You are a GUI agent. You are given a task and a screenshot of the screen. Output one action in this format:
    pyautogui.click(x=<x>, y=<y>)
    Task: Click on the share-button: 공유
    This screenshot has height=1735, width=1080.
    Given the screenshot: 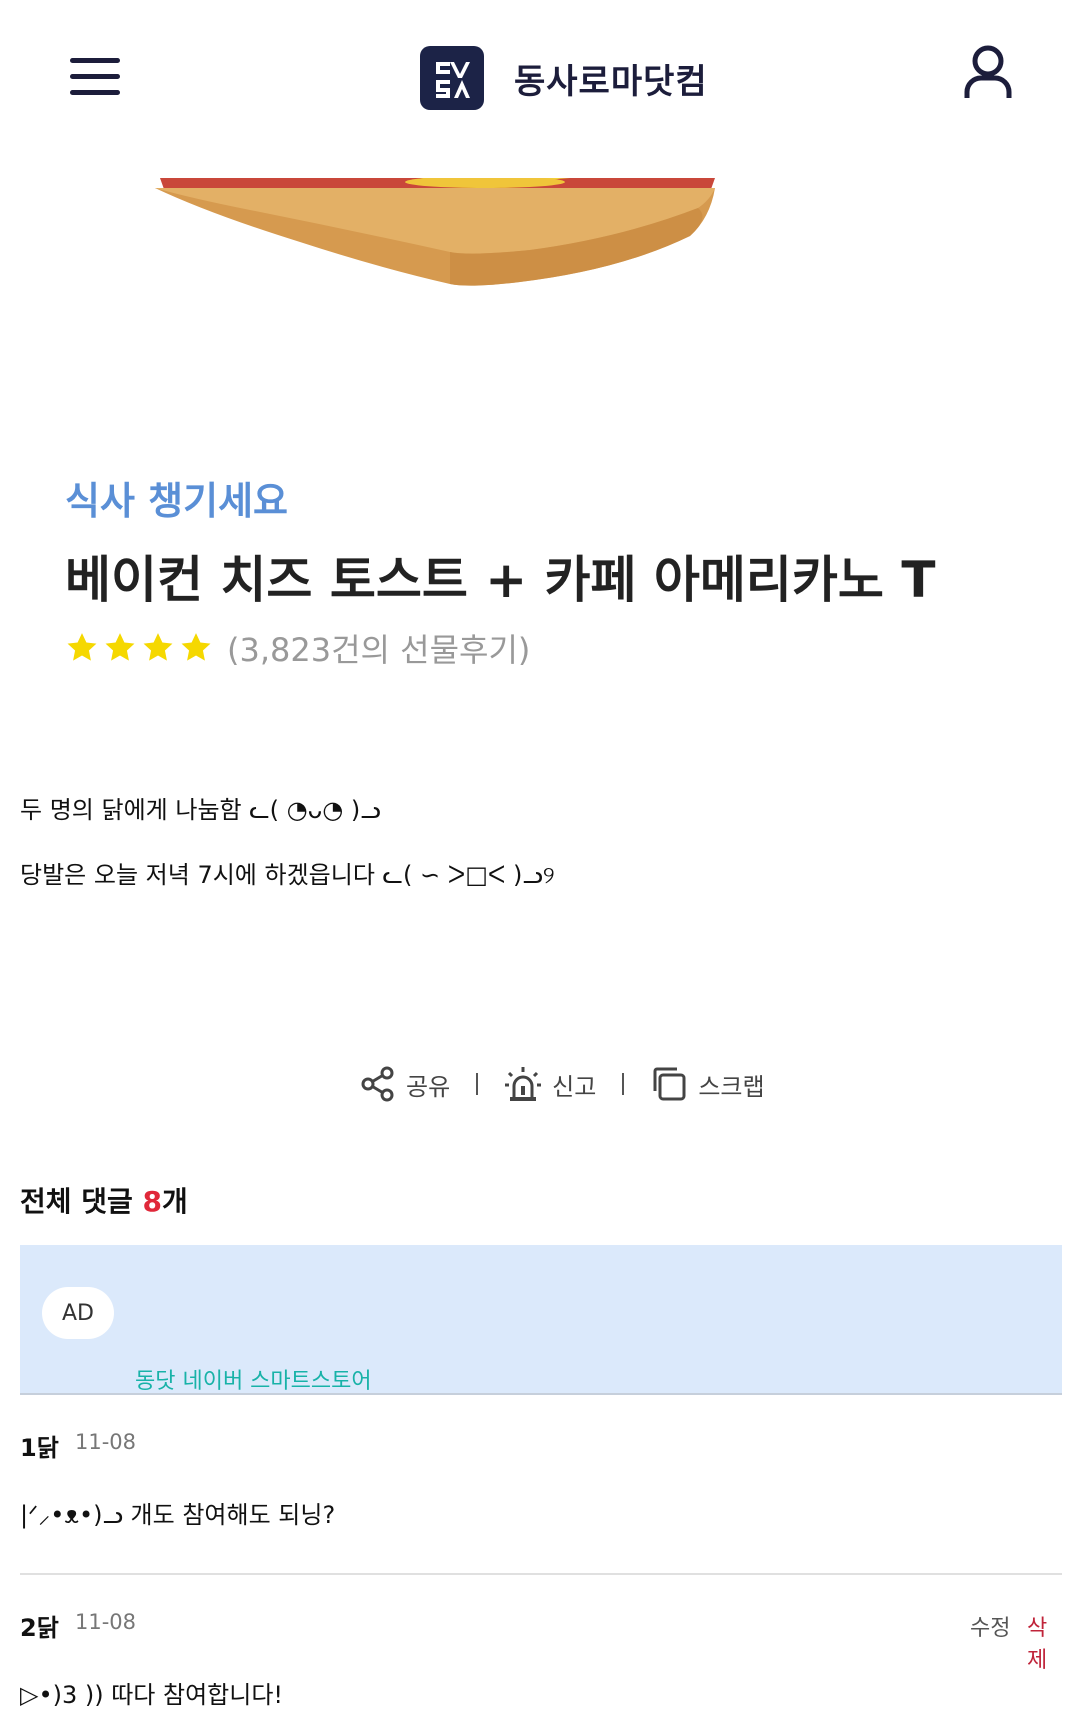 What is the action you would take?
    pyautogui.click(x=405, y=1084)
    